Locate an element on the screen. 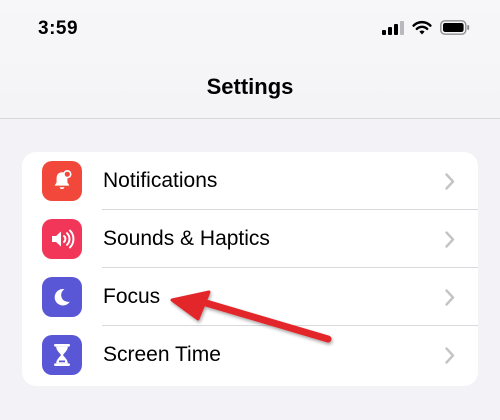 The image size is (500, 420). speaker-icon is located at coordinates (62, 239).